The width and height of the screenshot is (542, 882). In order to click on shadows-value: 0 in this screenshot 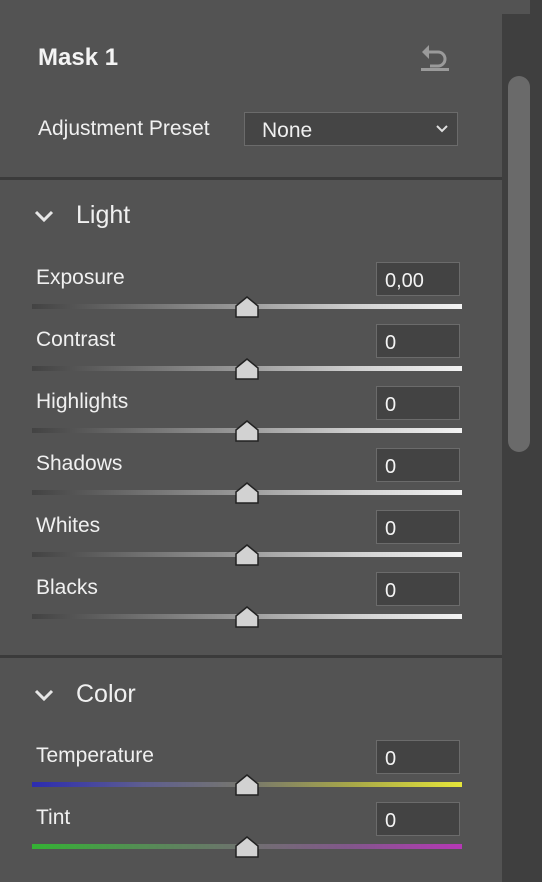, I will do `click(391, 467)`.